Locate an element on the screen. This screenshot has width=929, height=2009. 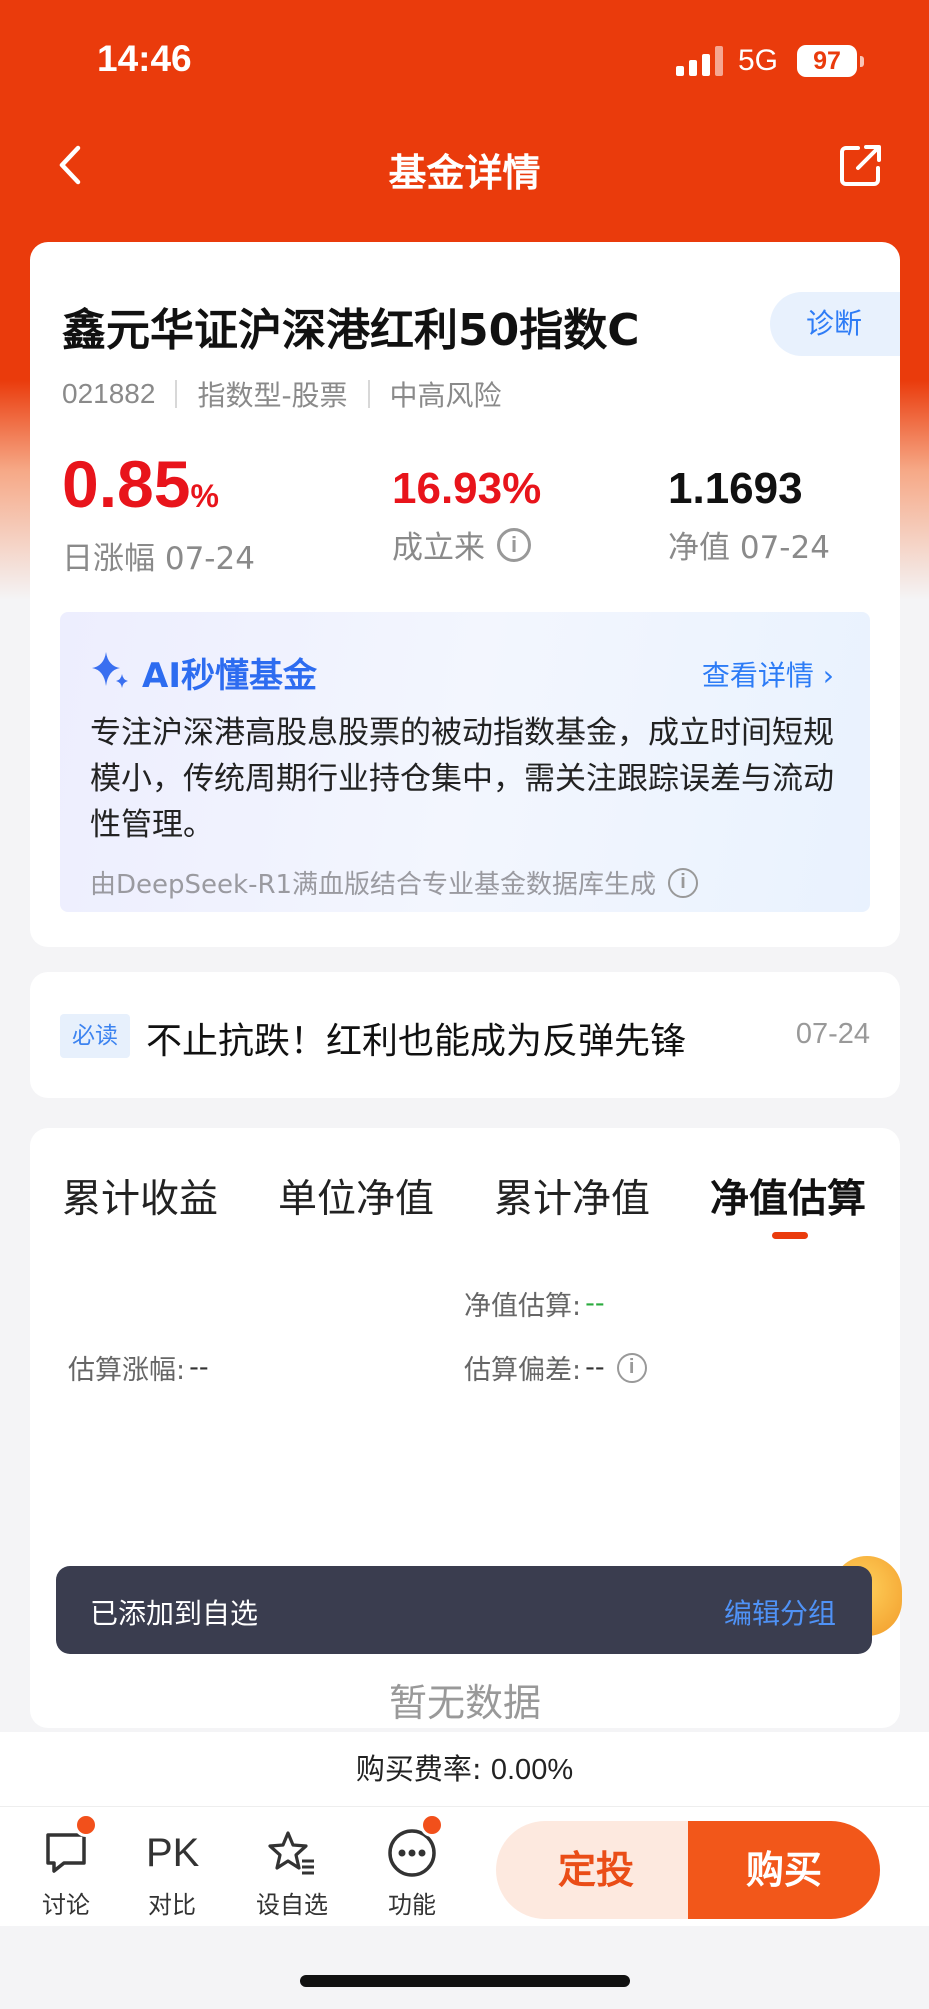
purchase-fee-bar: 购买费率: 0.00% is located at coordinates (464, 1769).